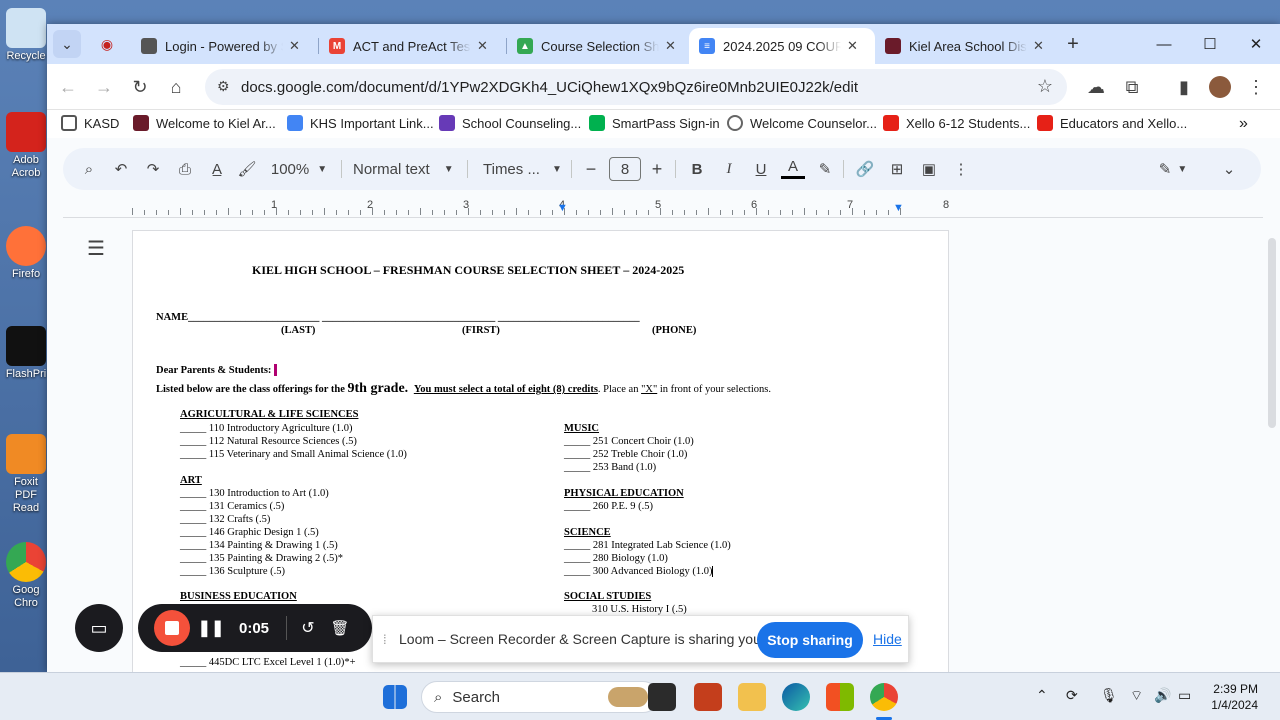  Describe the element at coordinates (600, 46) in the screenshot. I see `tab-course-selection: ▲ Course Selection She ✕` at that location.